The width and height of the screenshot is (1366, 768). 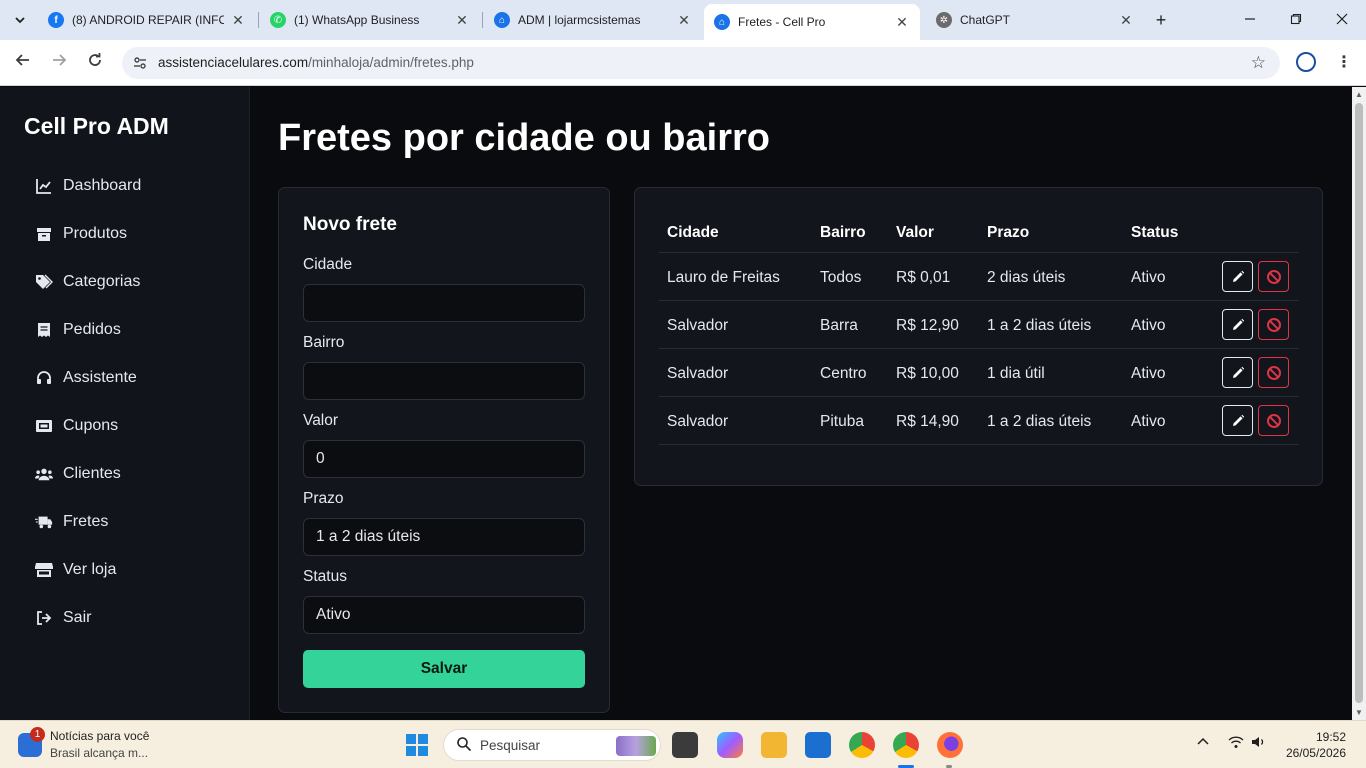 I want to click on sidebar-item-fretes: Fretes, so click(x=71, y=522).